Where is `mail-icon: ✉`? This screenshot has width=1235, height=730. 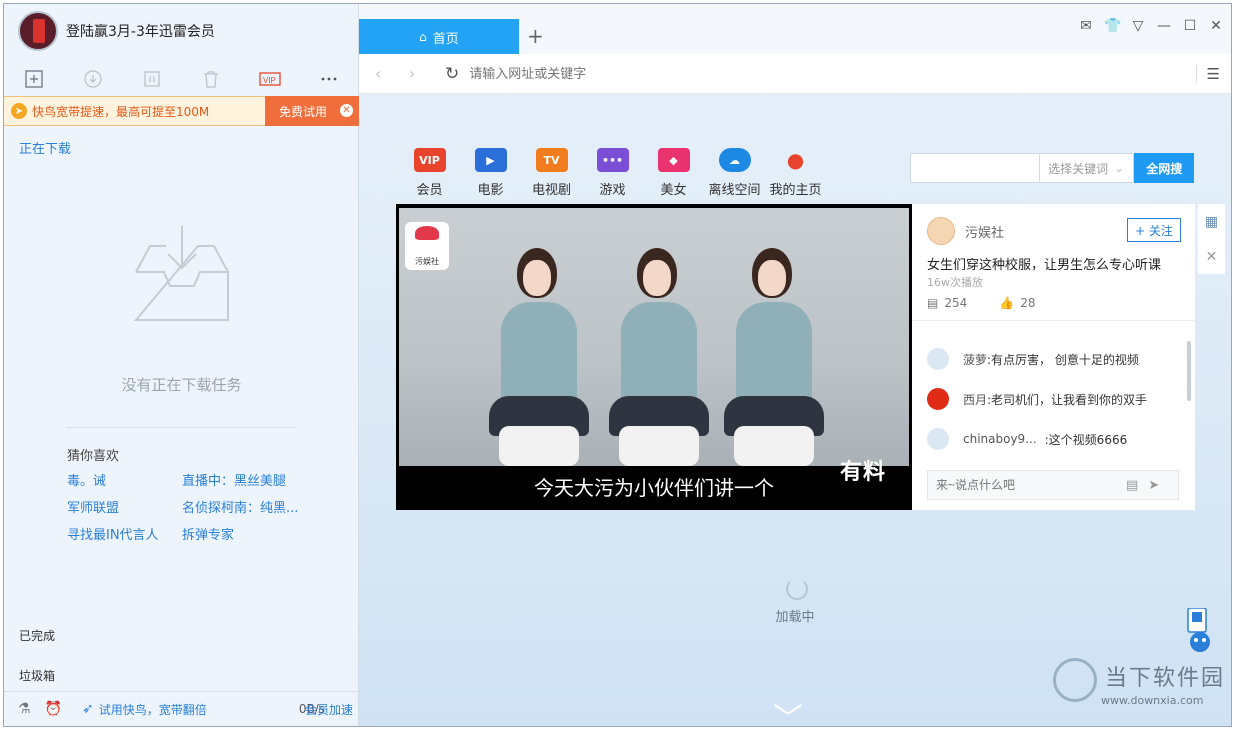 mail-icon: ✉ is located at coordinates (1086, 26).